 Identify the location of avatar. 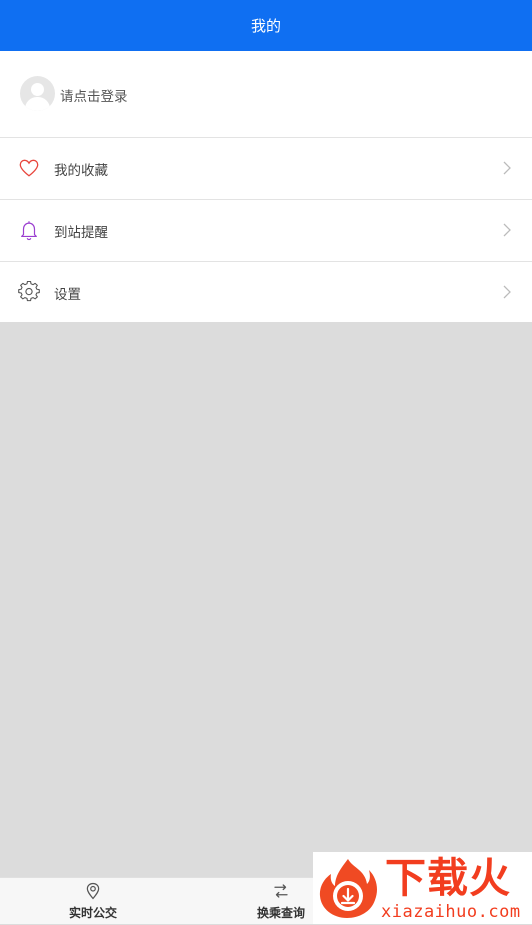
(37, 93).